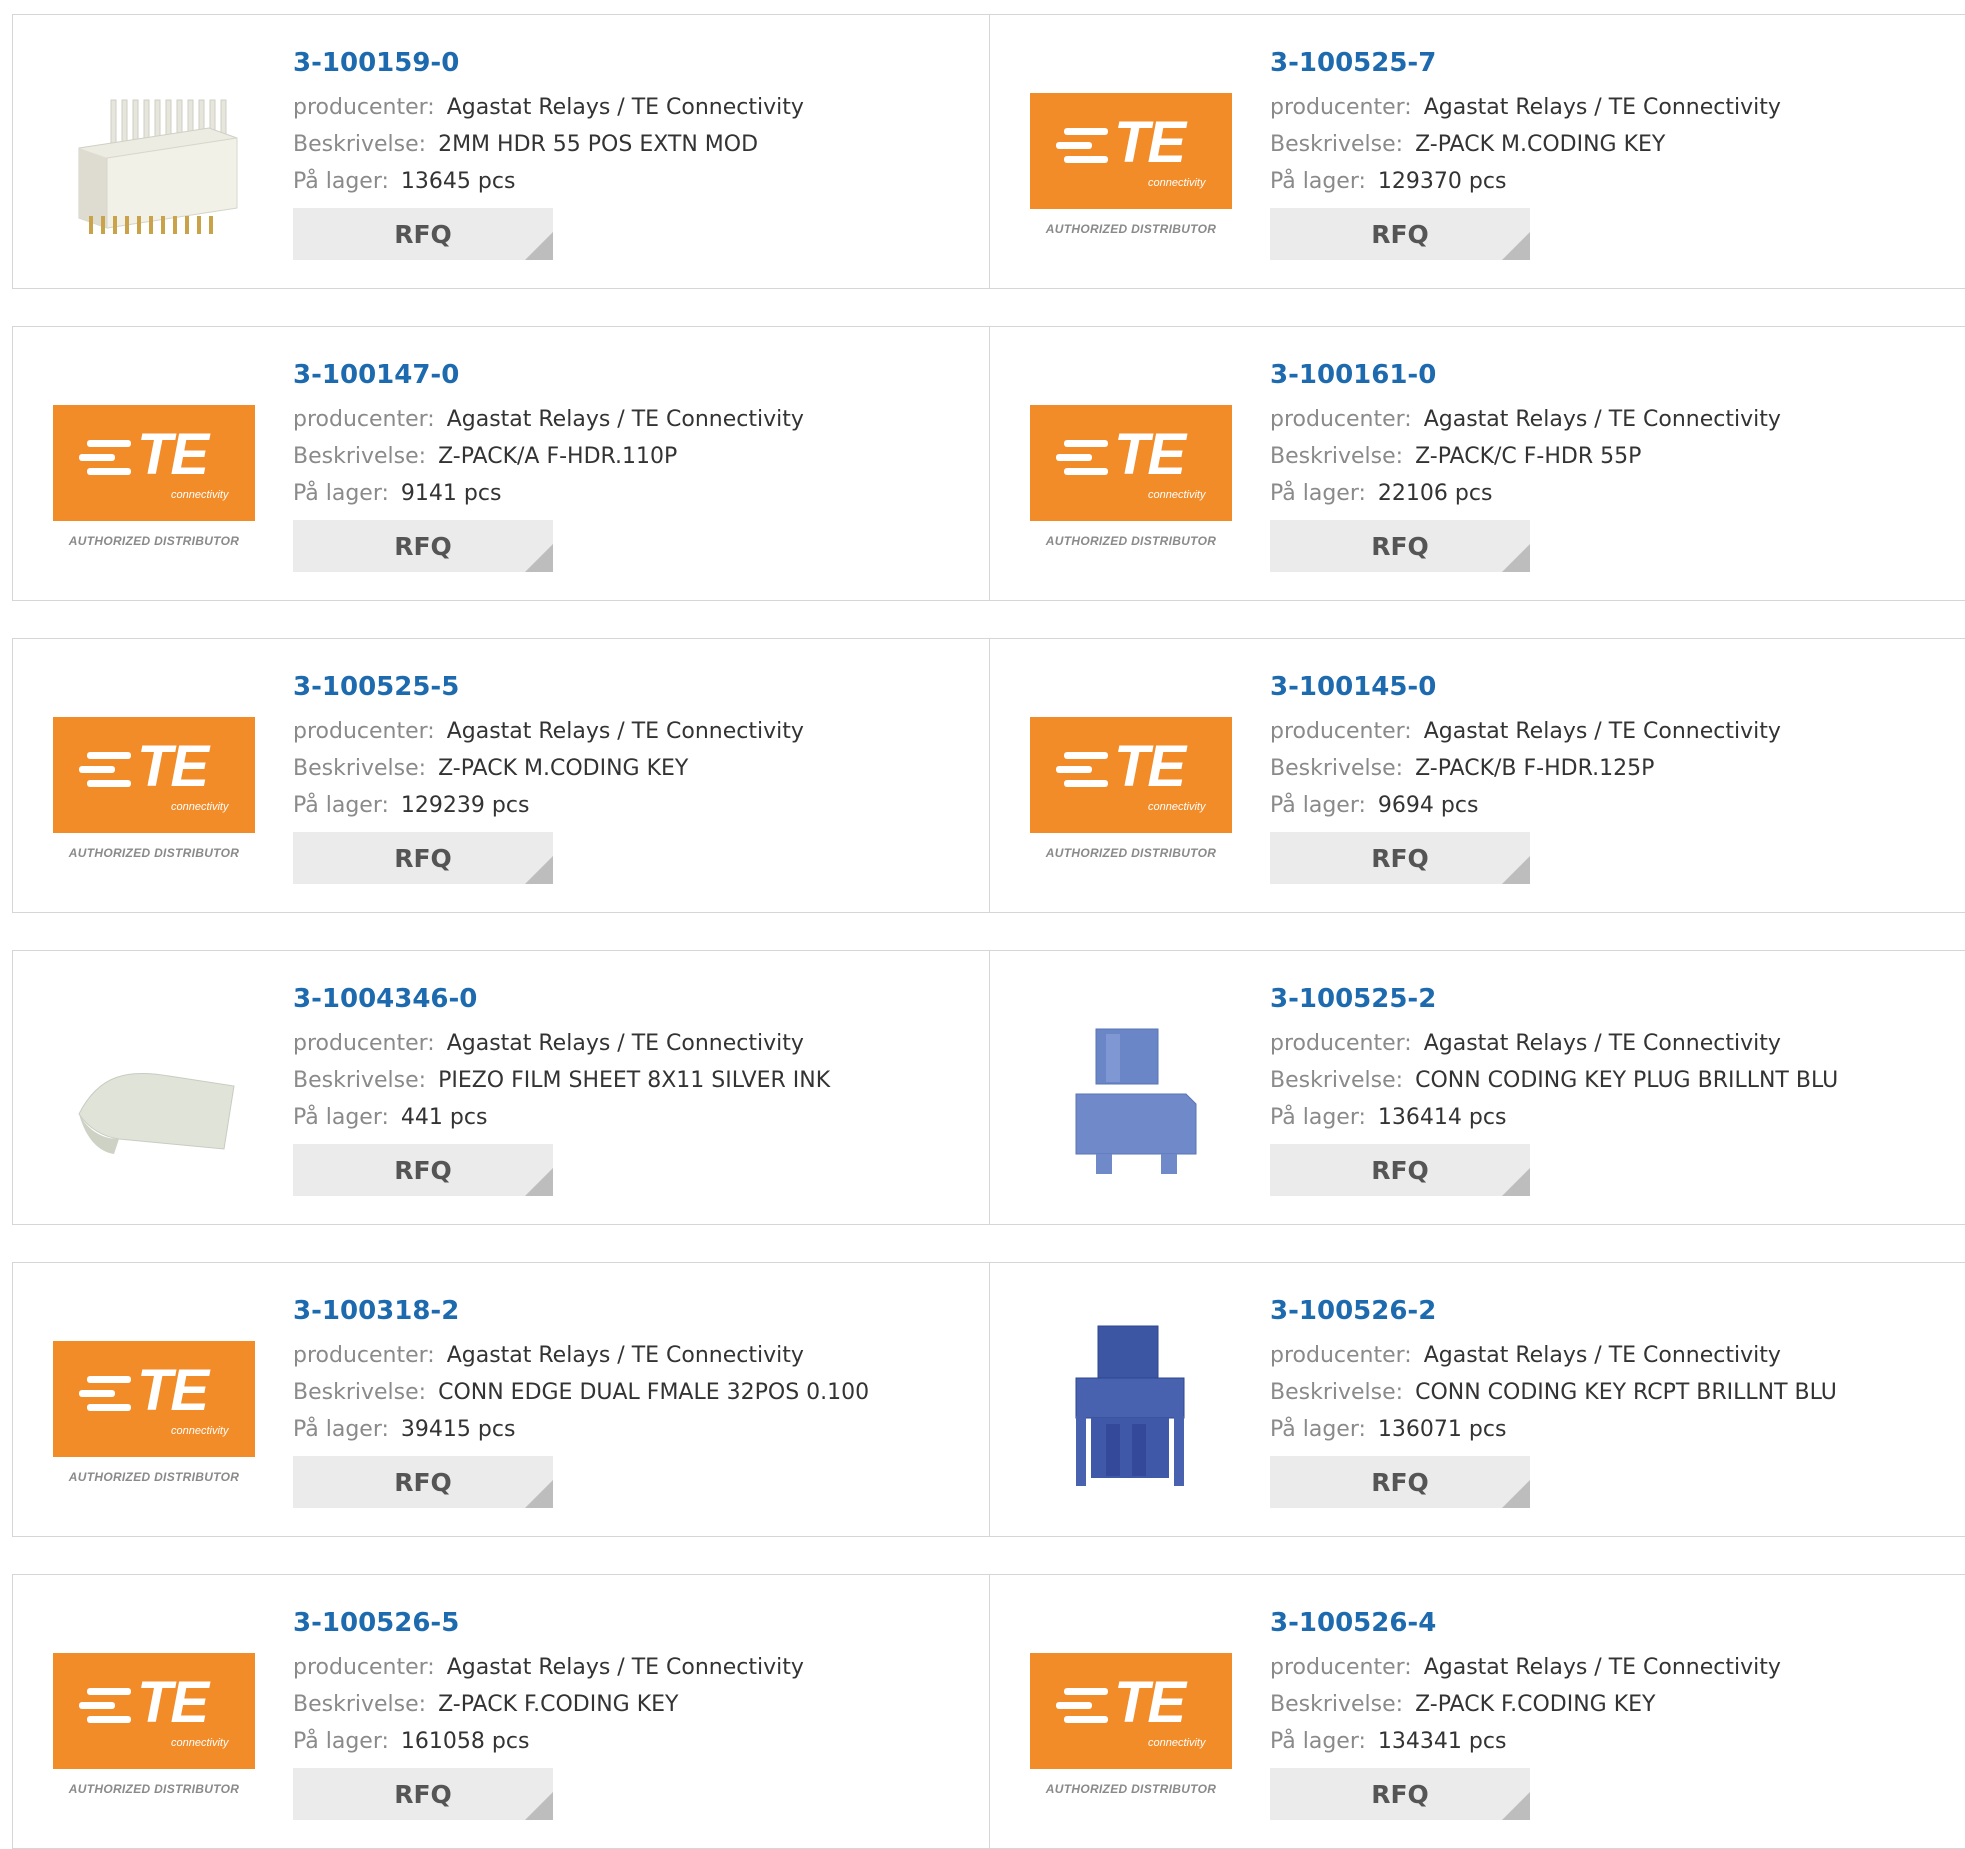  Describe the element at coordinates (1136, 1101) in the screenshot. I see `coding-key-plug-photo` at that location.